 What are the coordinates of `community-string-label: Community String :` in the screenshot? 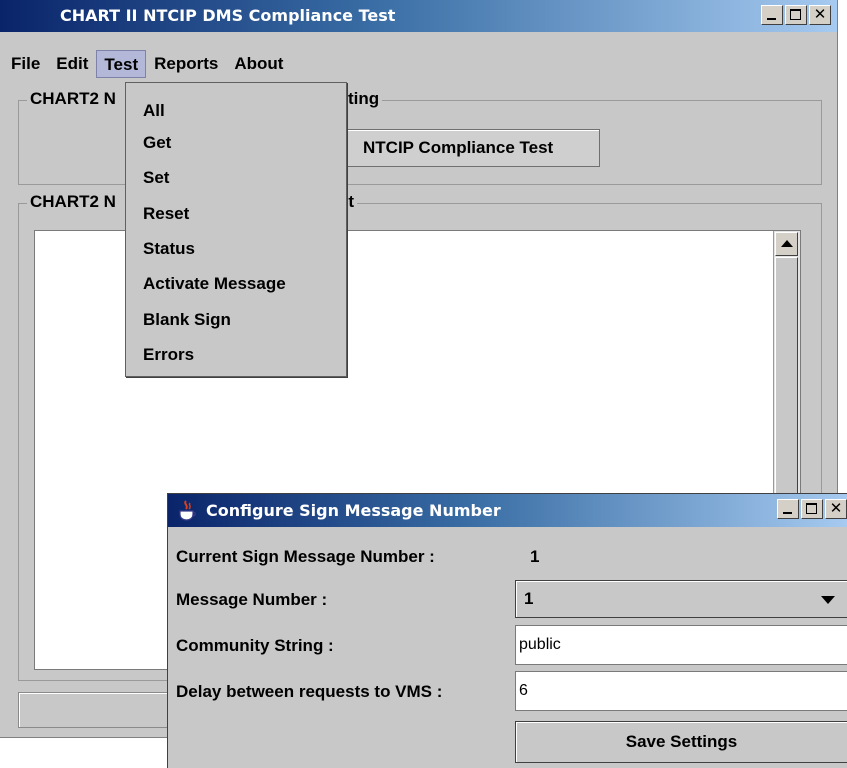 It's located at (255, 645).